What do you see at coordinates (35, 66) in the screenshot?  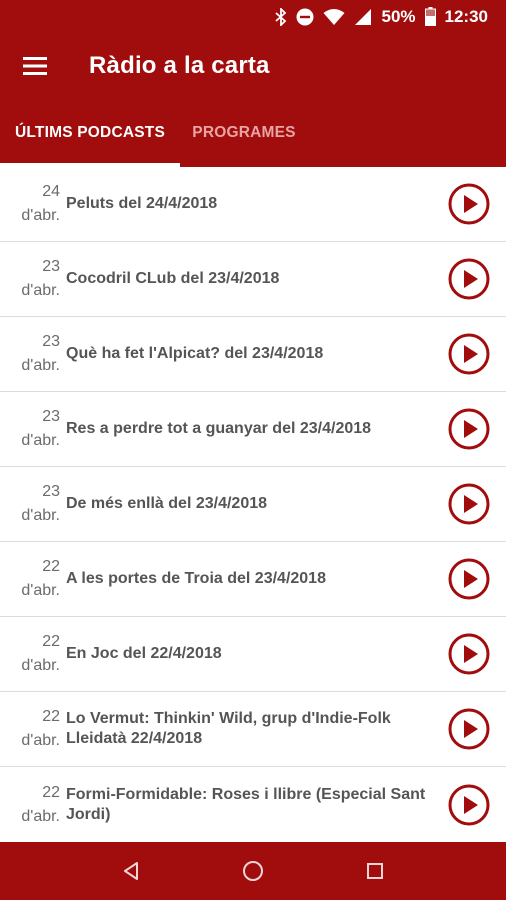 I see `hamburger-menu-icon` at bounding box center [35, 66].